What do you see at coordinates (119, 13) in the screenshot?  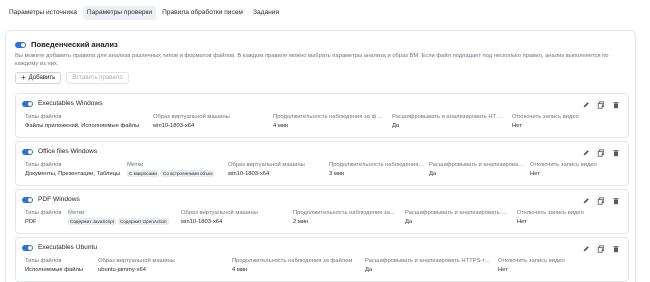 I see `tab-check-params: Параметры проверки` at bounding box center [119, 13].